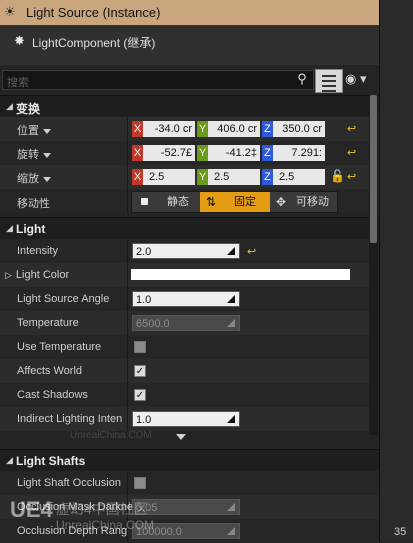 This screenshot has height=543, width=413. Describe the element at coordinates (373, 169) in the screenshot. I see `scrollbar-thumb` at that location.